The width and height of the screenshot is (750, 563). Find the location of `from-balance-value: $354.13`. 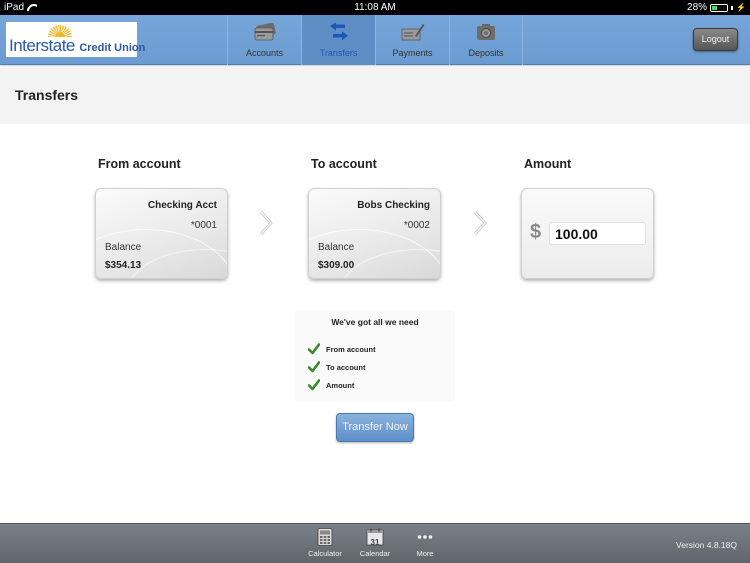

from-balance-value: $354.13 is located at coordinates (123, 265).